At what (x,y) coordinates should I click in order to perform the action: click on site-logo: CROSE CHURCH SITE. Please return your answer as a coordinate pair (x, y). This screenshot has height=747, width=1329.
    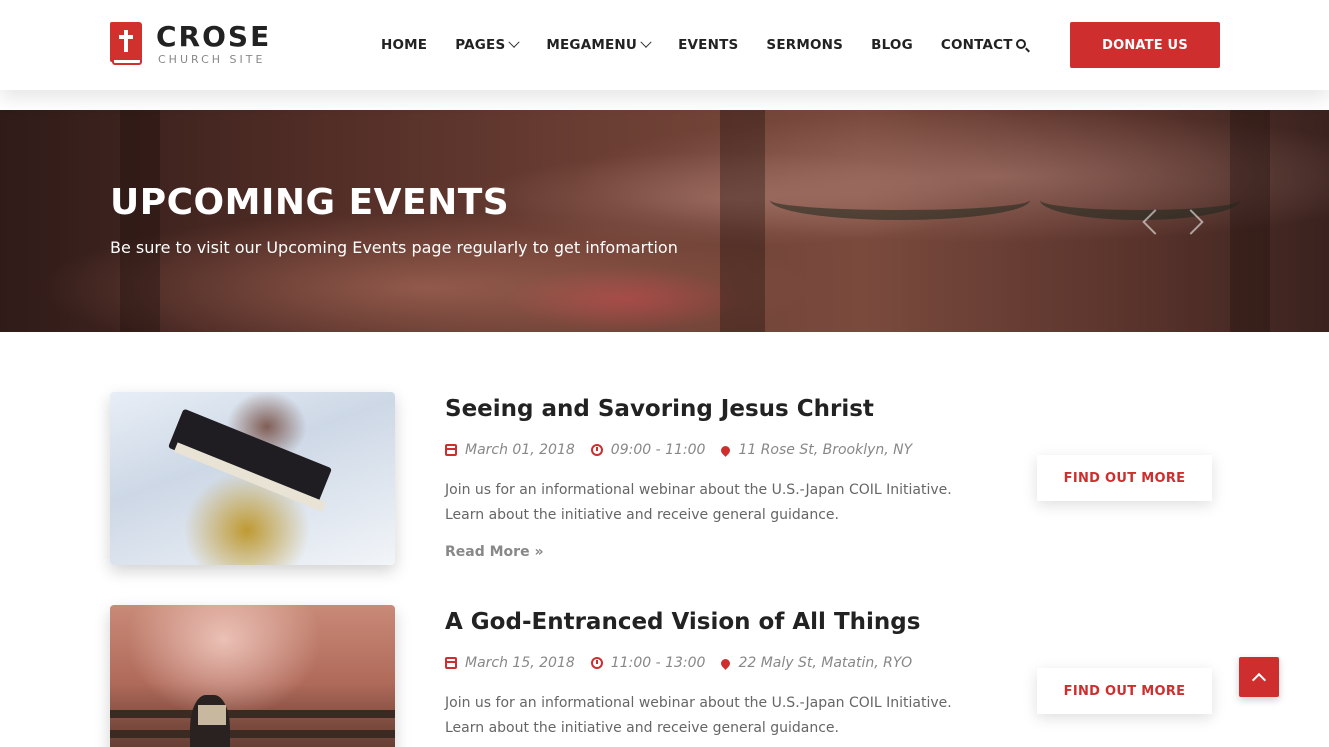
    Looking at the image, I should click on (190, 45).